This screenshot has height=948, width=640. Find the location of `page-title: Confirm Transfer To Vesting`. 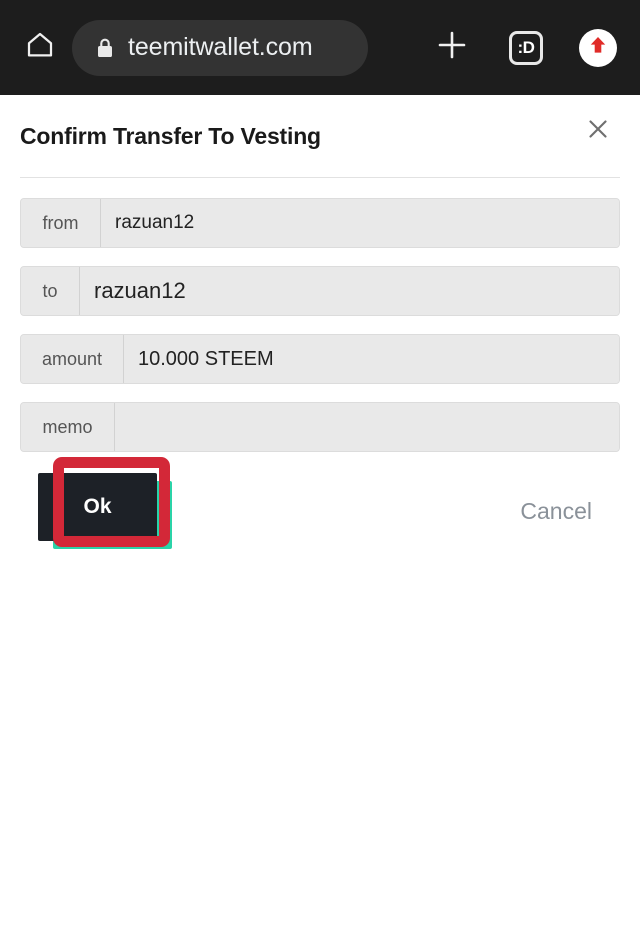

page-title: Confirm Transfer To Vesting is located at coordinates (170, 135).